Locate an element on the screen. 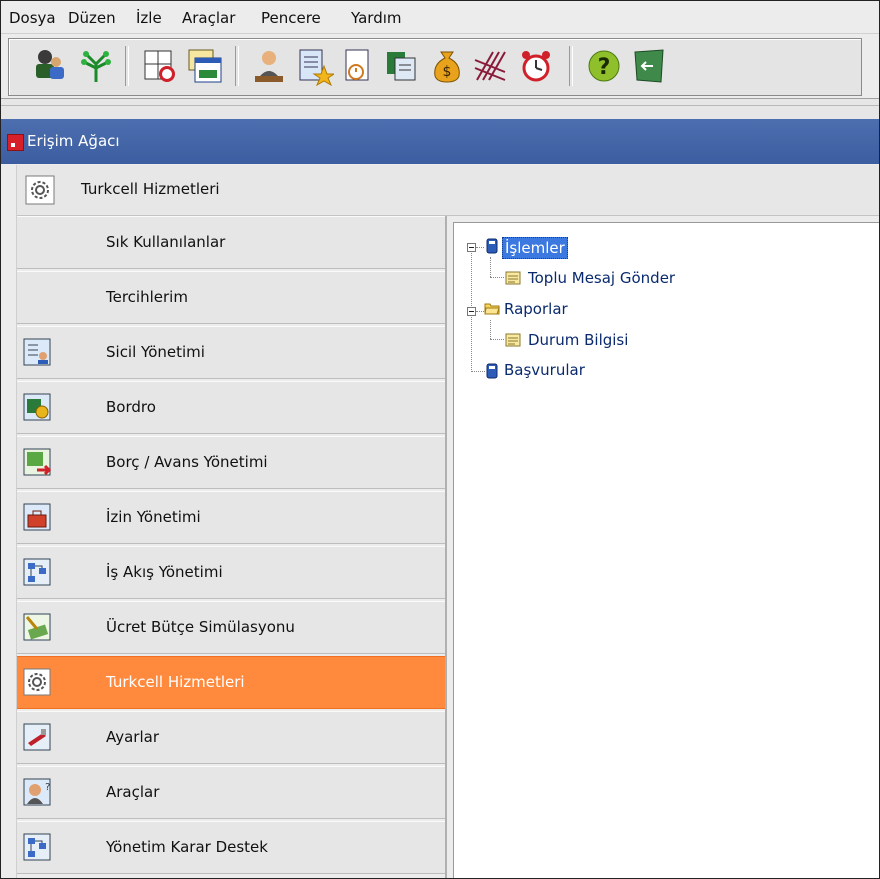  panel-title: Erişim Ağacı is located at coordinates (73, 141).